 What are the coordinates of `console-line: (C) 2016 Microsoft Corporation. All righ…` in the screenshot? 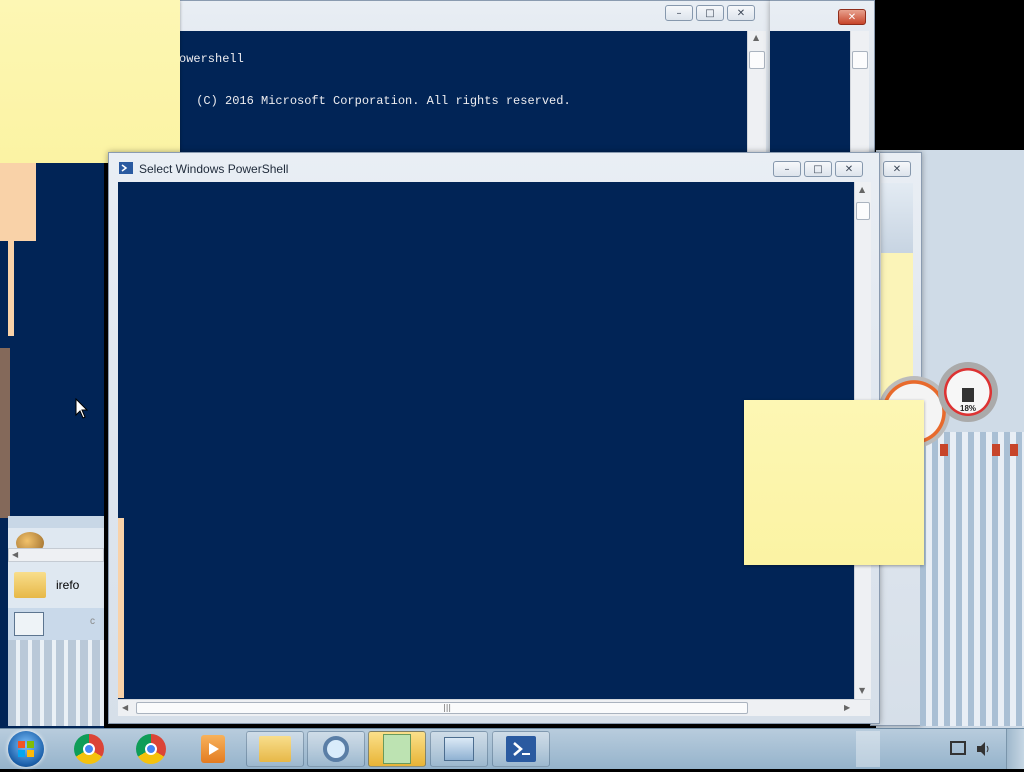 It's located at (380, 101).